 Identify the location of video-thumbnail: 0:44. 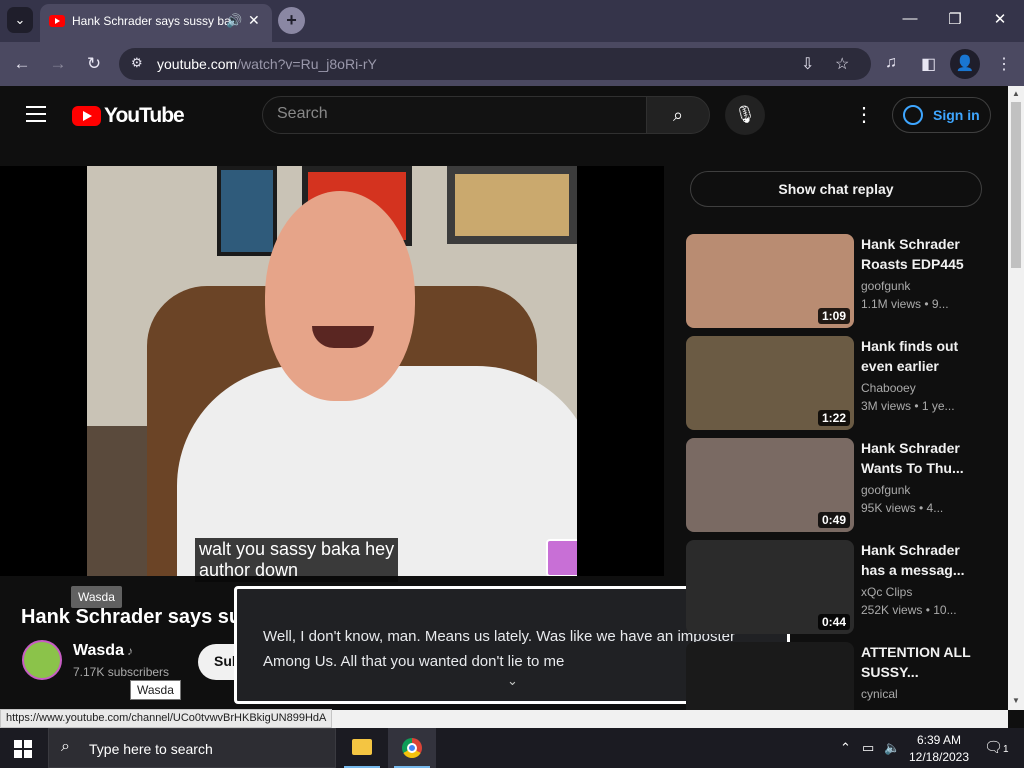
(770, 587).